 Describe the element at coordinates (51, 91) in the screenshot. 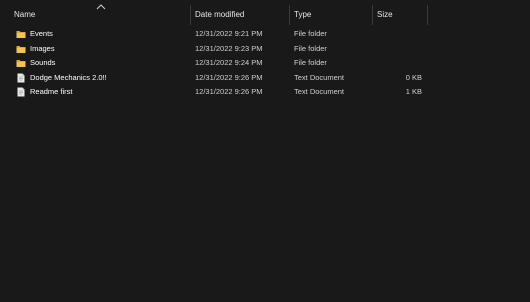

I see `file-name: Readme first` at that location.